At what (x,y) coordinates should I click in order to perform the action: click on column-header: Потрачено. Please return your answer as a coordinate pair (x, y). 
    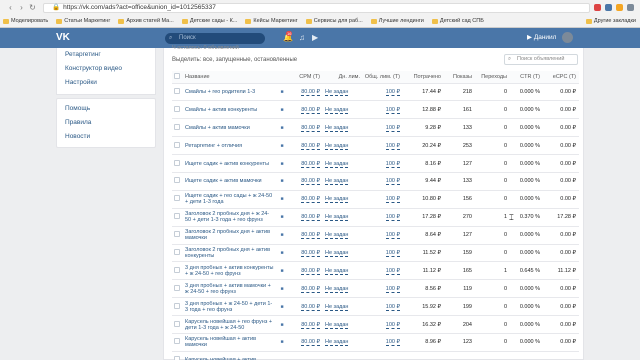
    Looking at the image, I should click on (423, 77).